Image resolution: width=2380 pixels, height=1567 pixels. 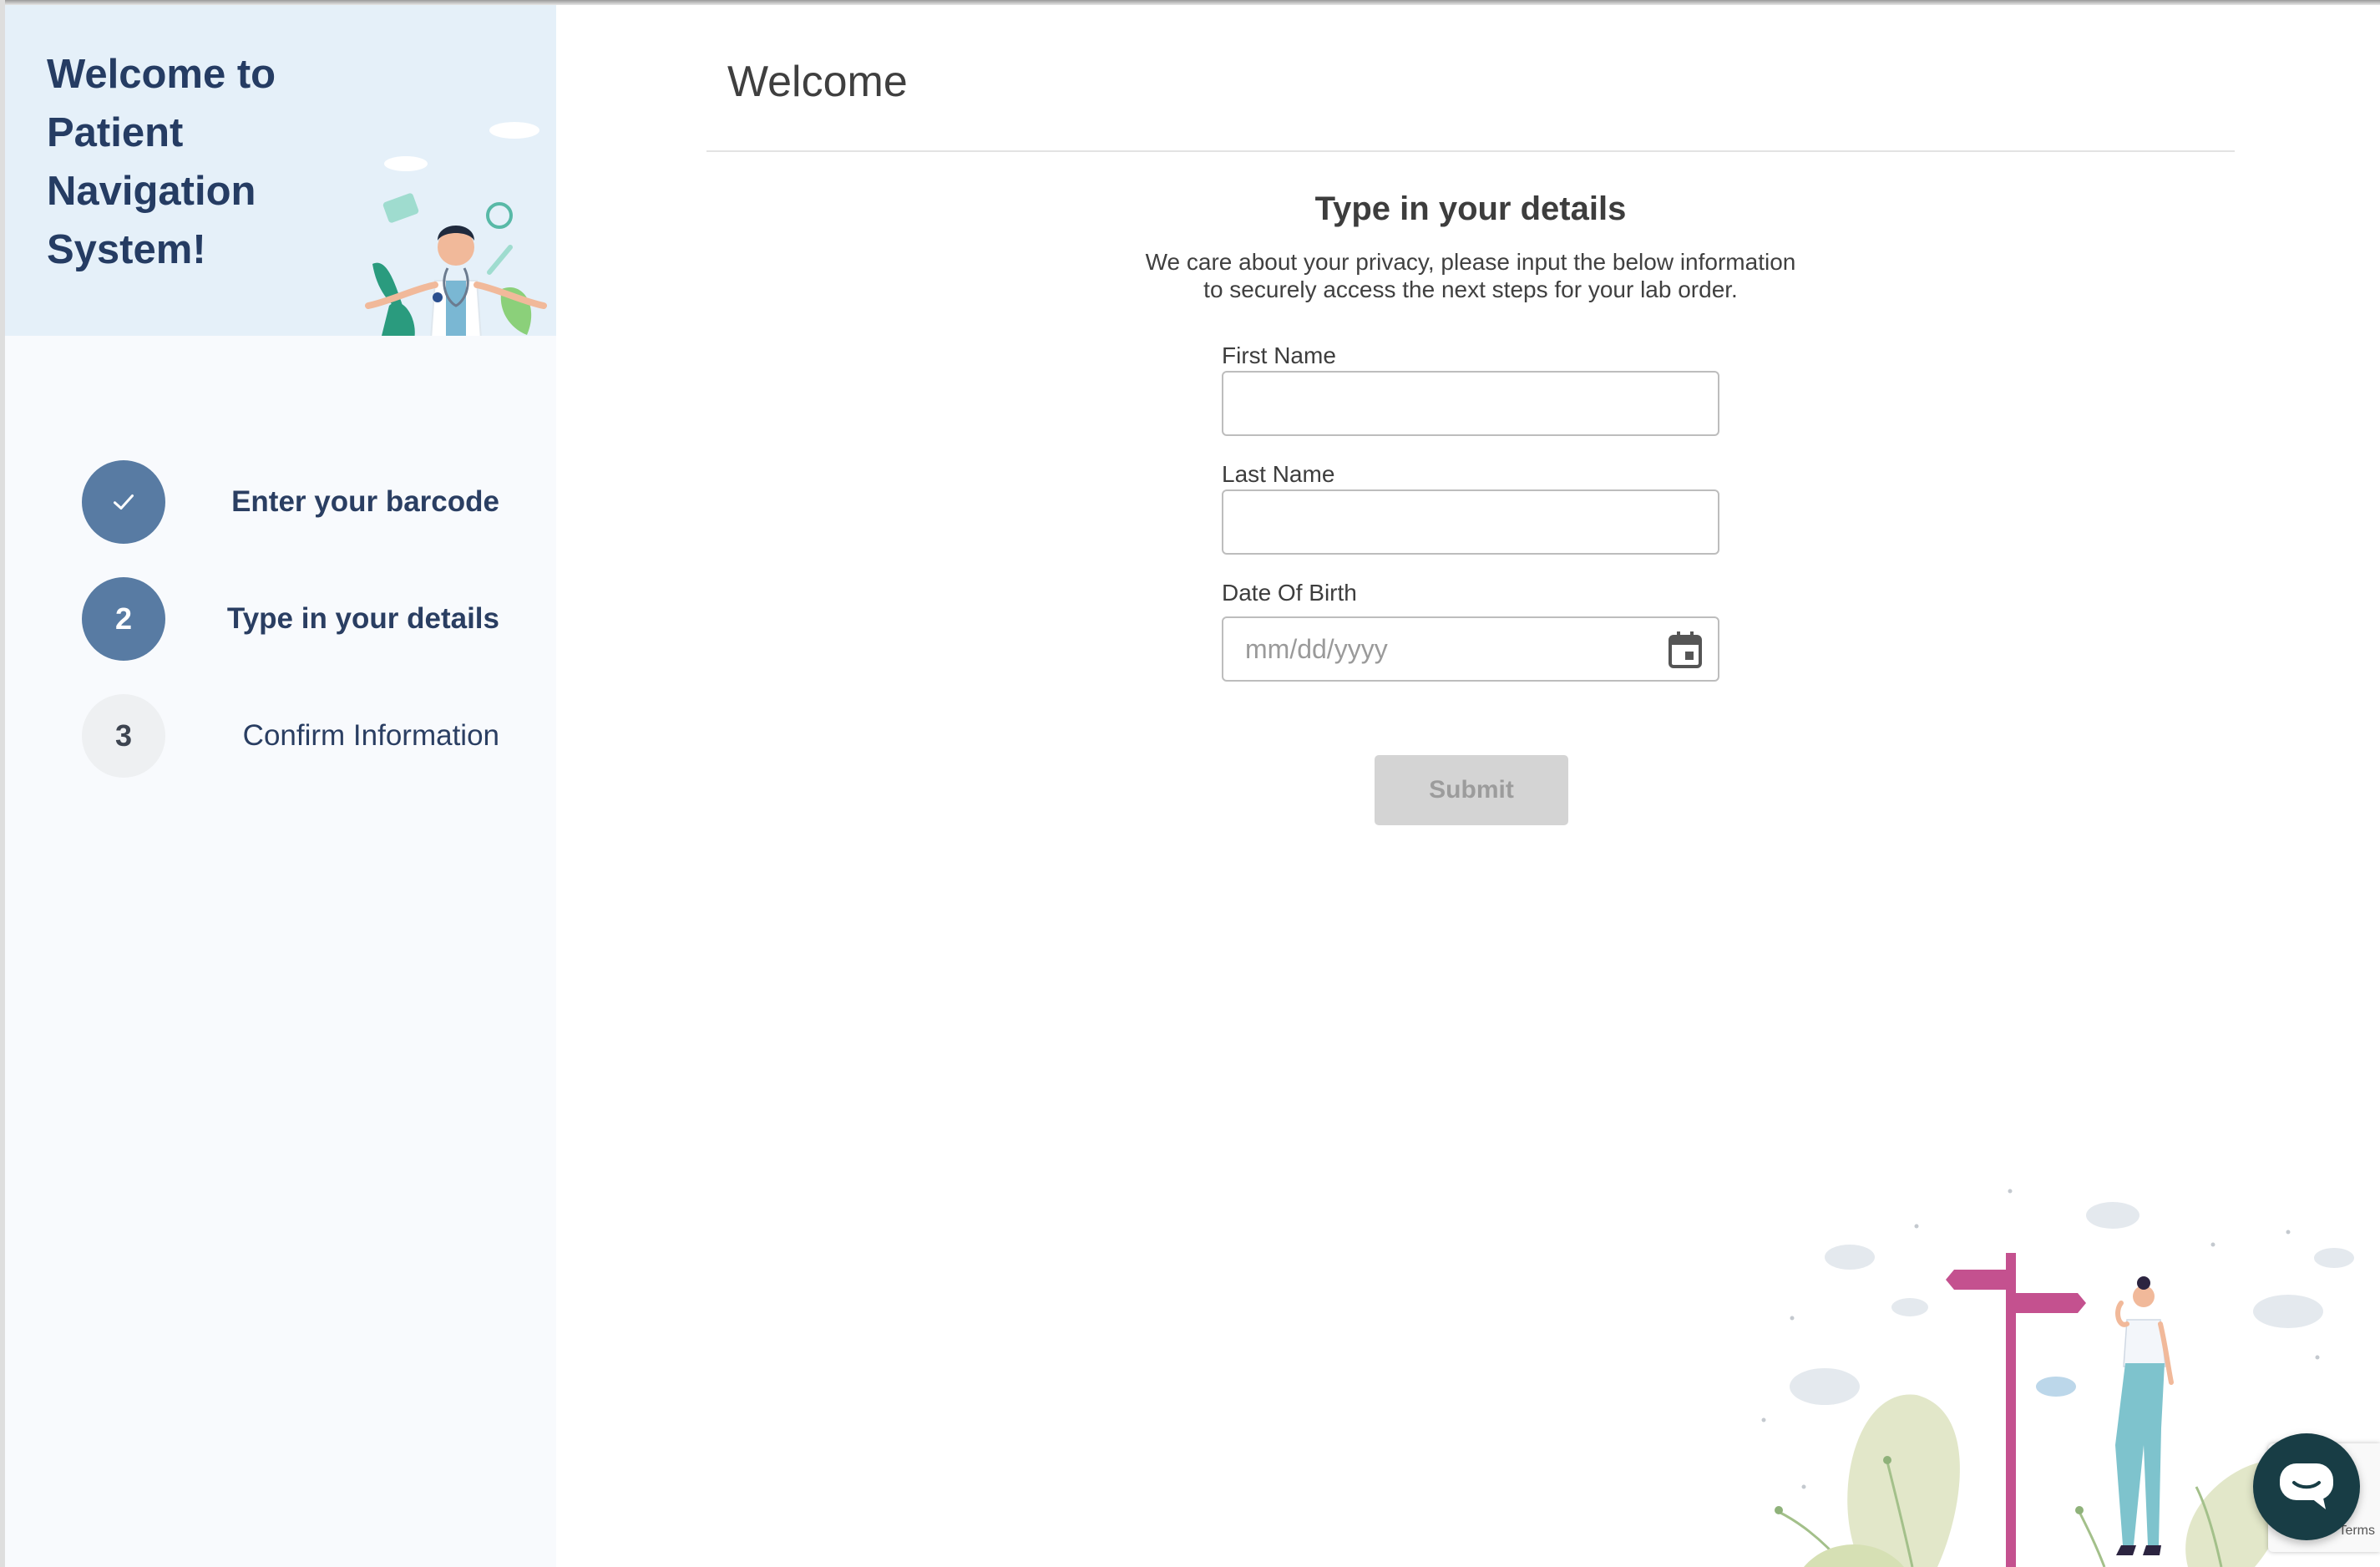 What do you see at coordinates (1279, 355) in the screenshot?
I see `first-name-label: First Name` at bounding box center [1279, 355].